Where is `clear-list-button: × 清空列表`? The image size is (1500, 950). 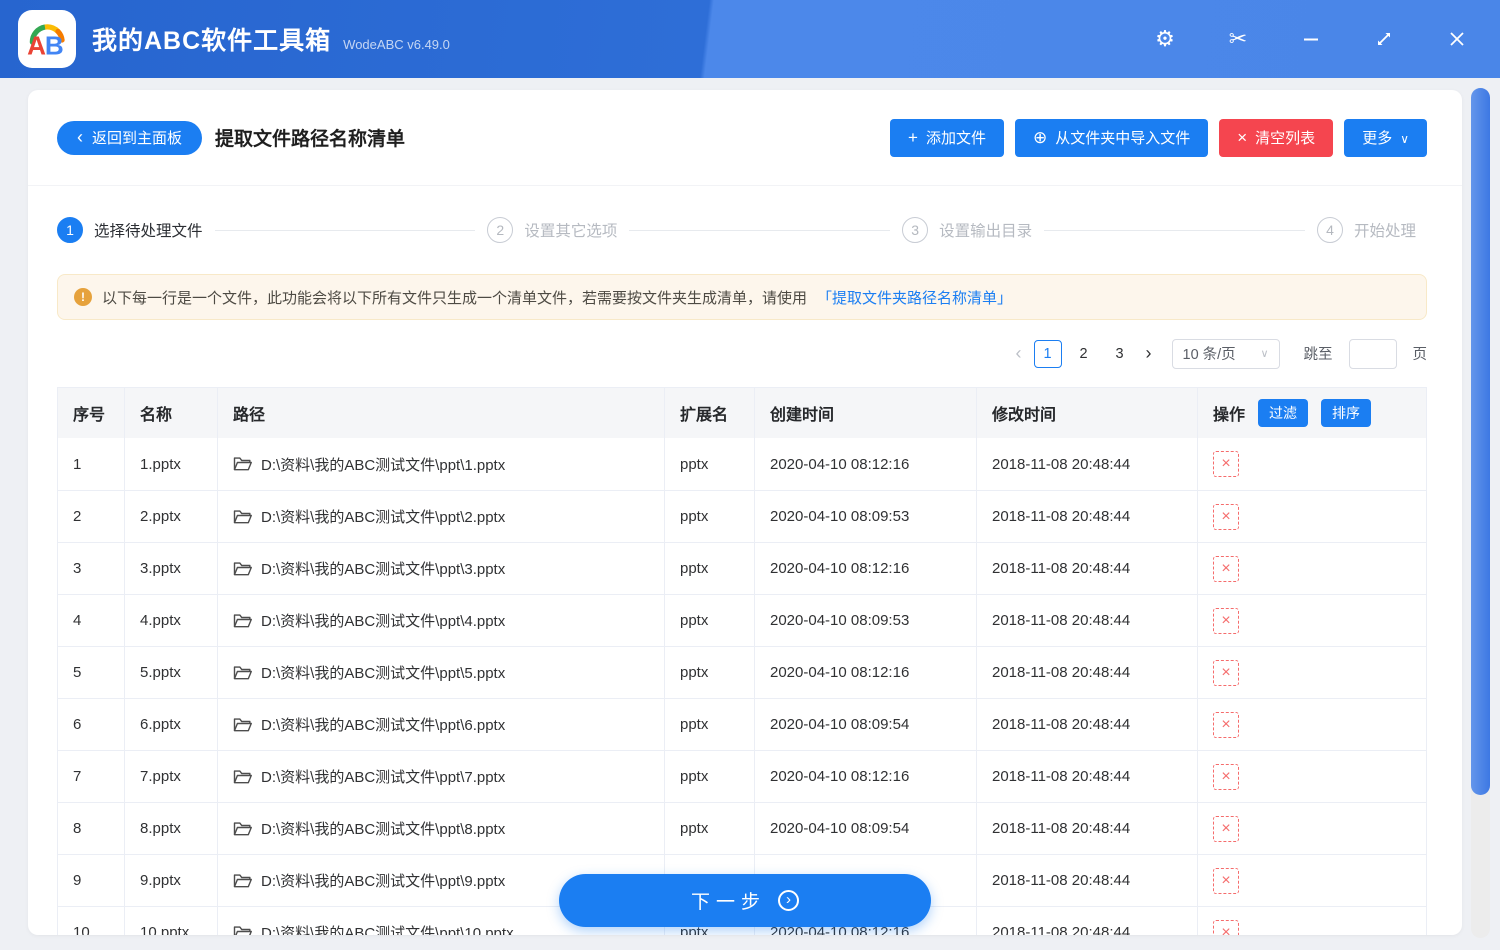 clear-list-button: × 清空列表 is located at coordinates (1276, 137).